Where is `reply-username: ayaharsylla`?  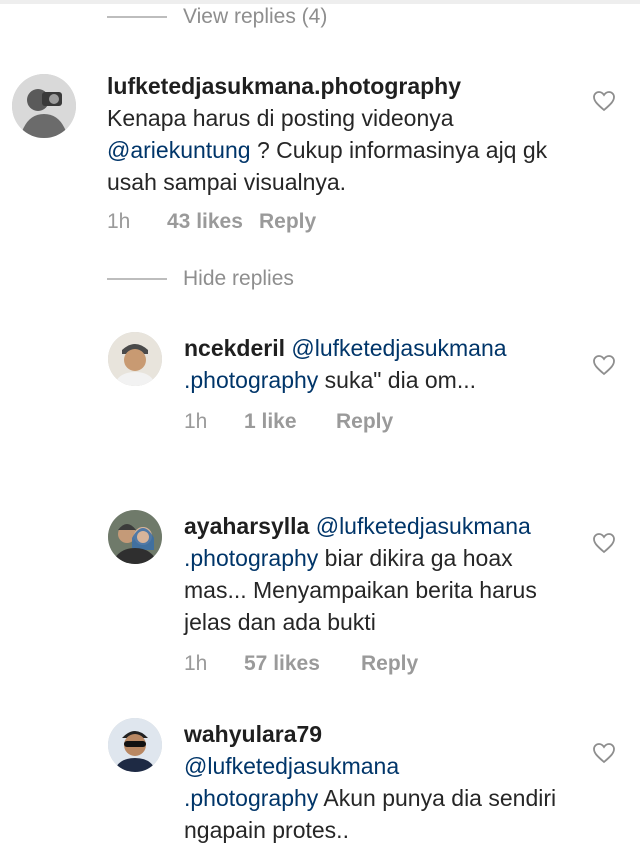
reply-username: ayaharsylla is located at coordinates (246, 526).